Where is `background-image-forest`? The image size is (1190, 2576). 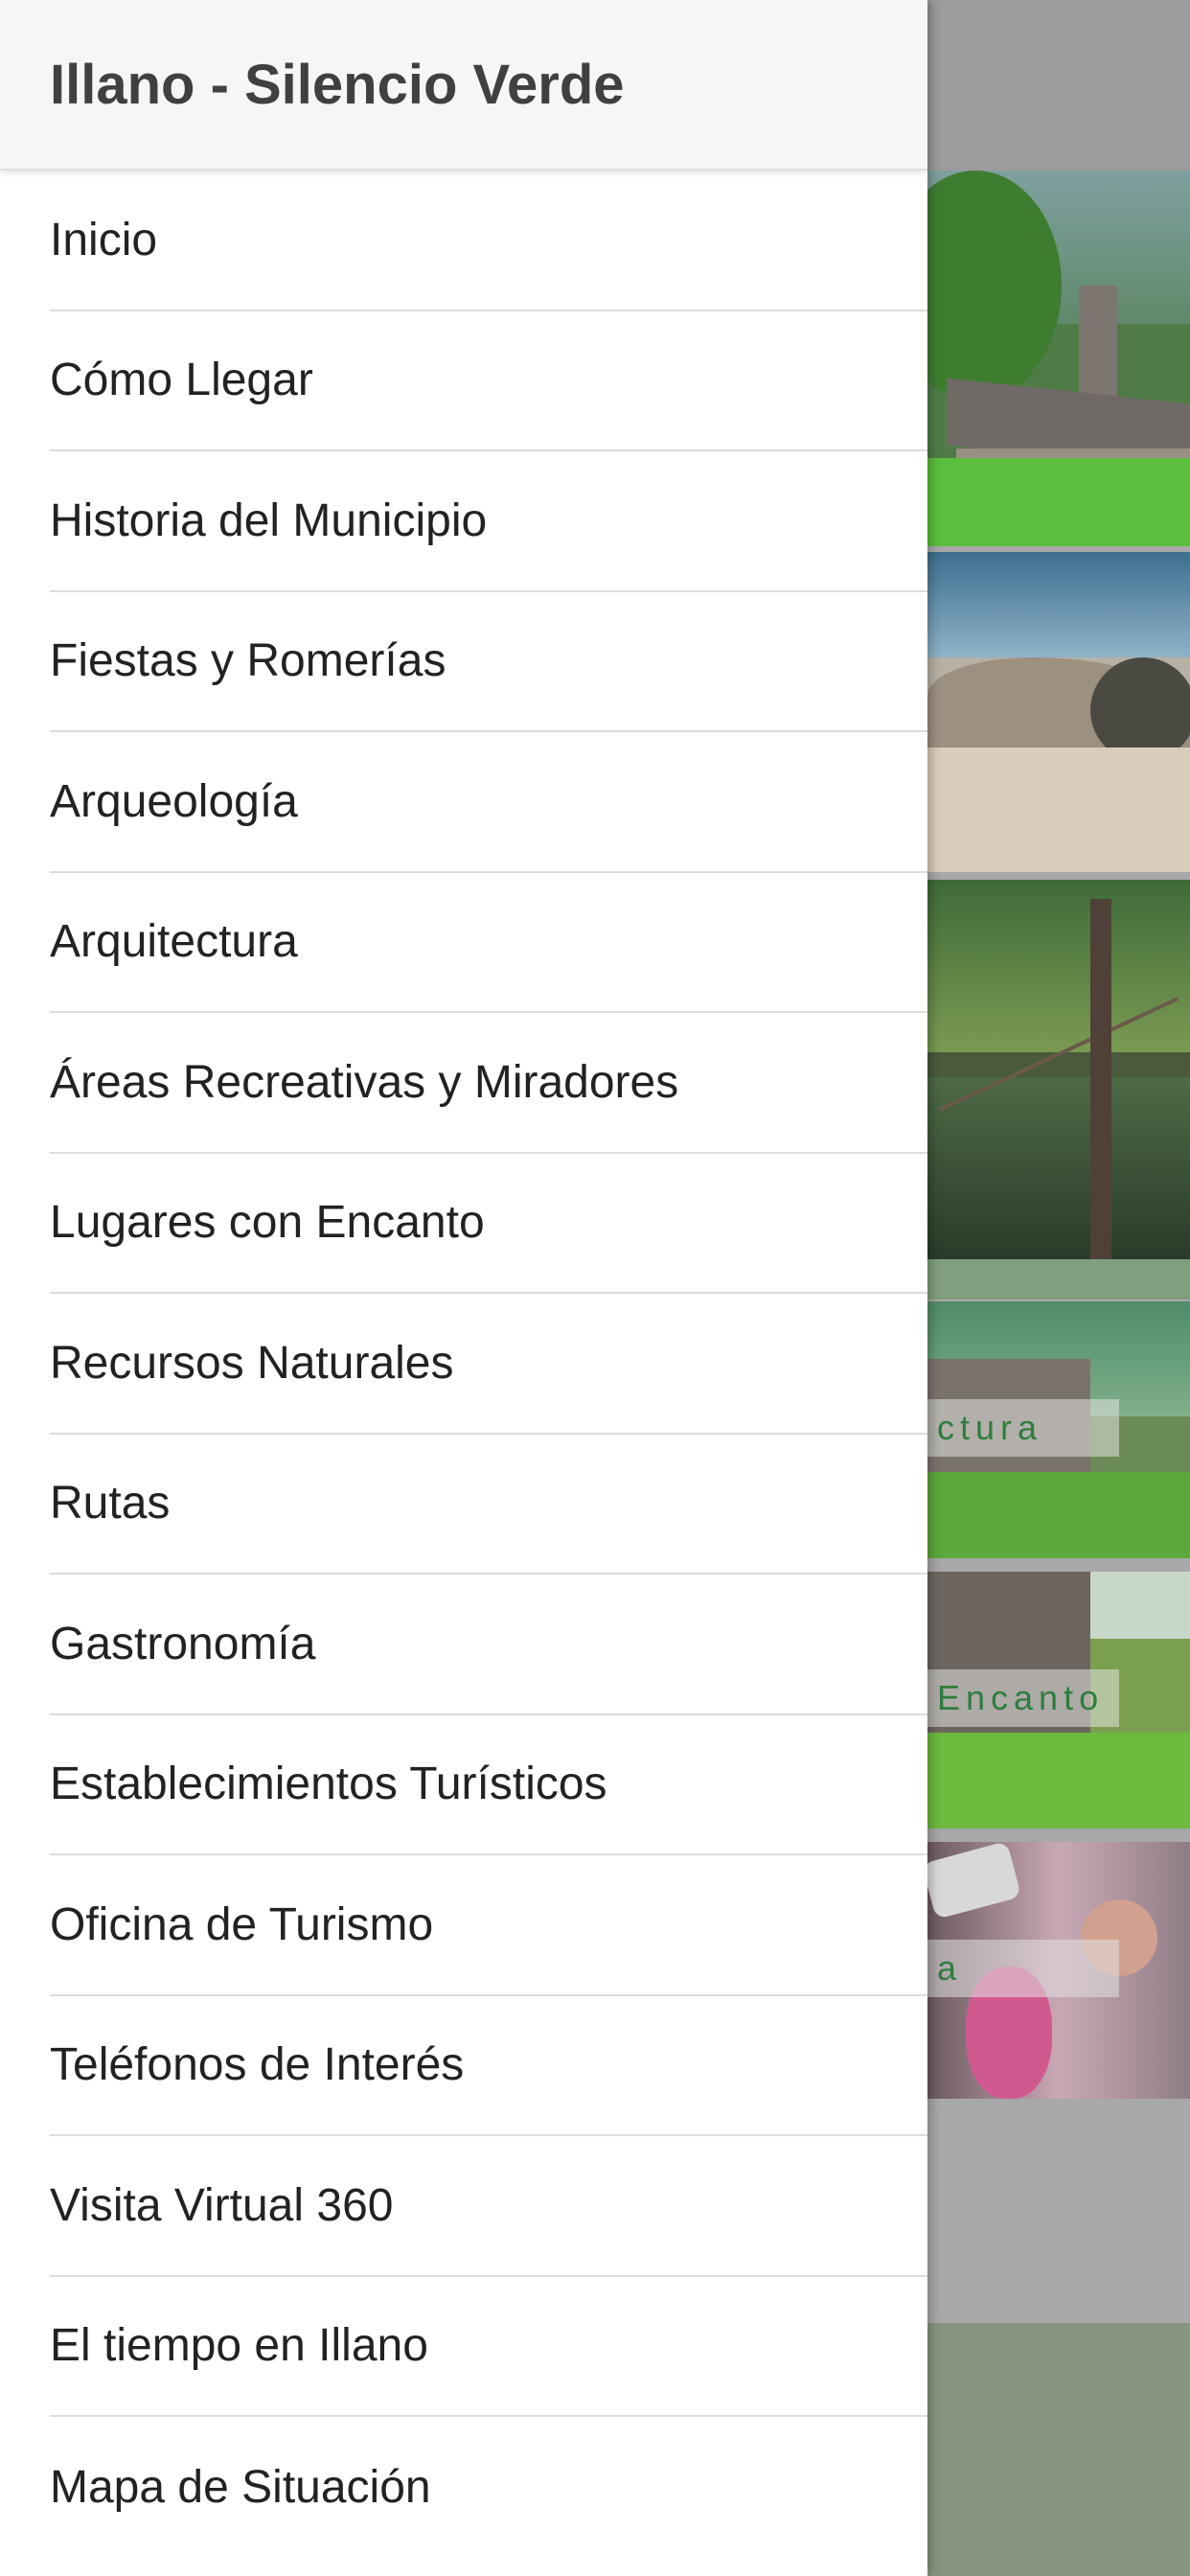 background-image-forest is located at coordinates (1059, 1069).